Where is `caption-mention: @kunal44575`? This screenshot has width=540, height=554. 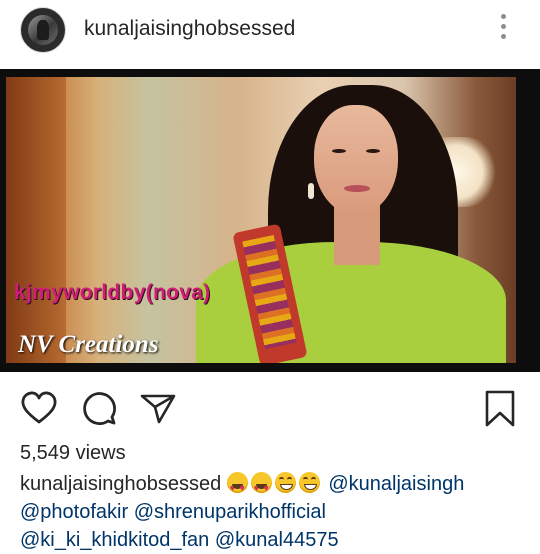 caption-mention: @kunal44575 is located at coordinates (277, 540).